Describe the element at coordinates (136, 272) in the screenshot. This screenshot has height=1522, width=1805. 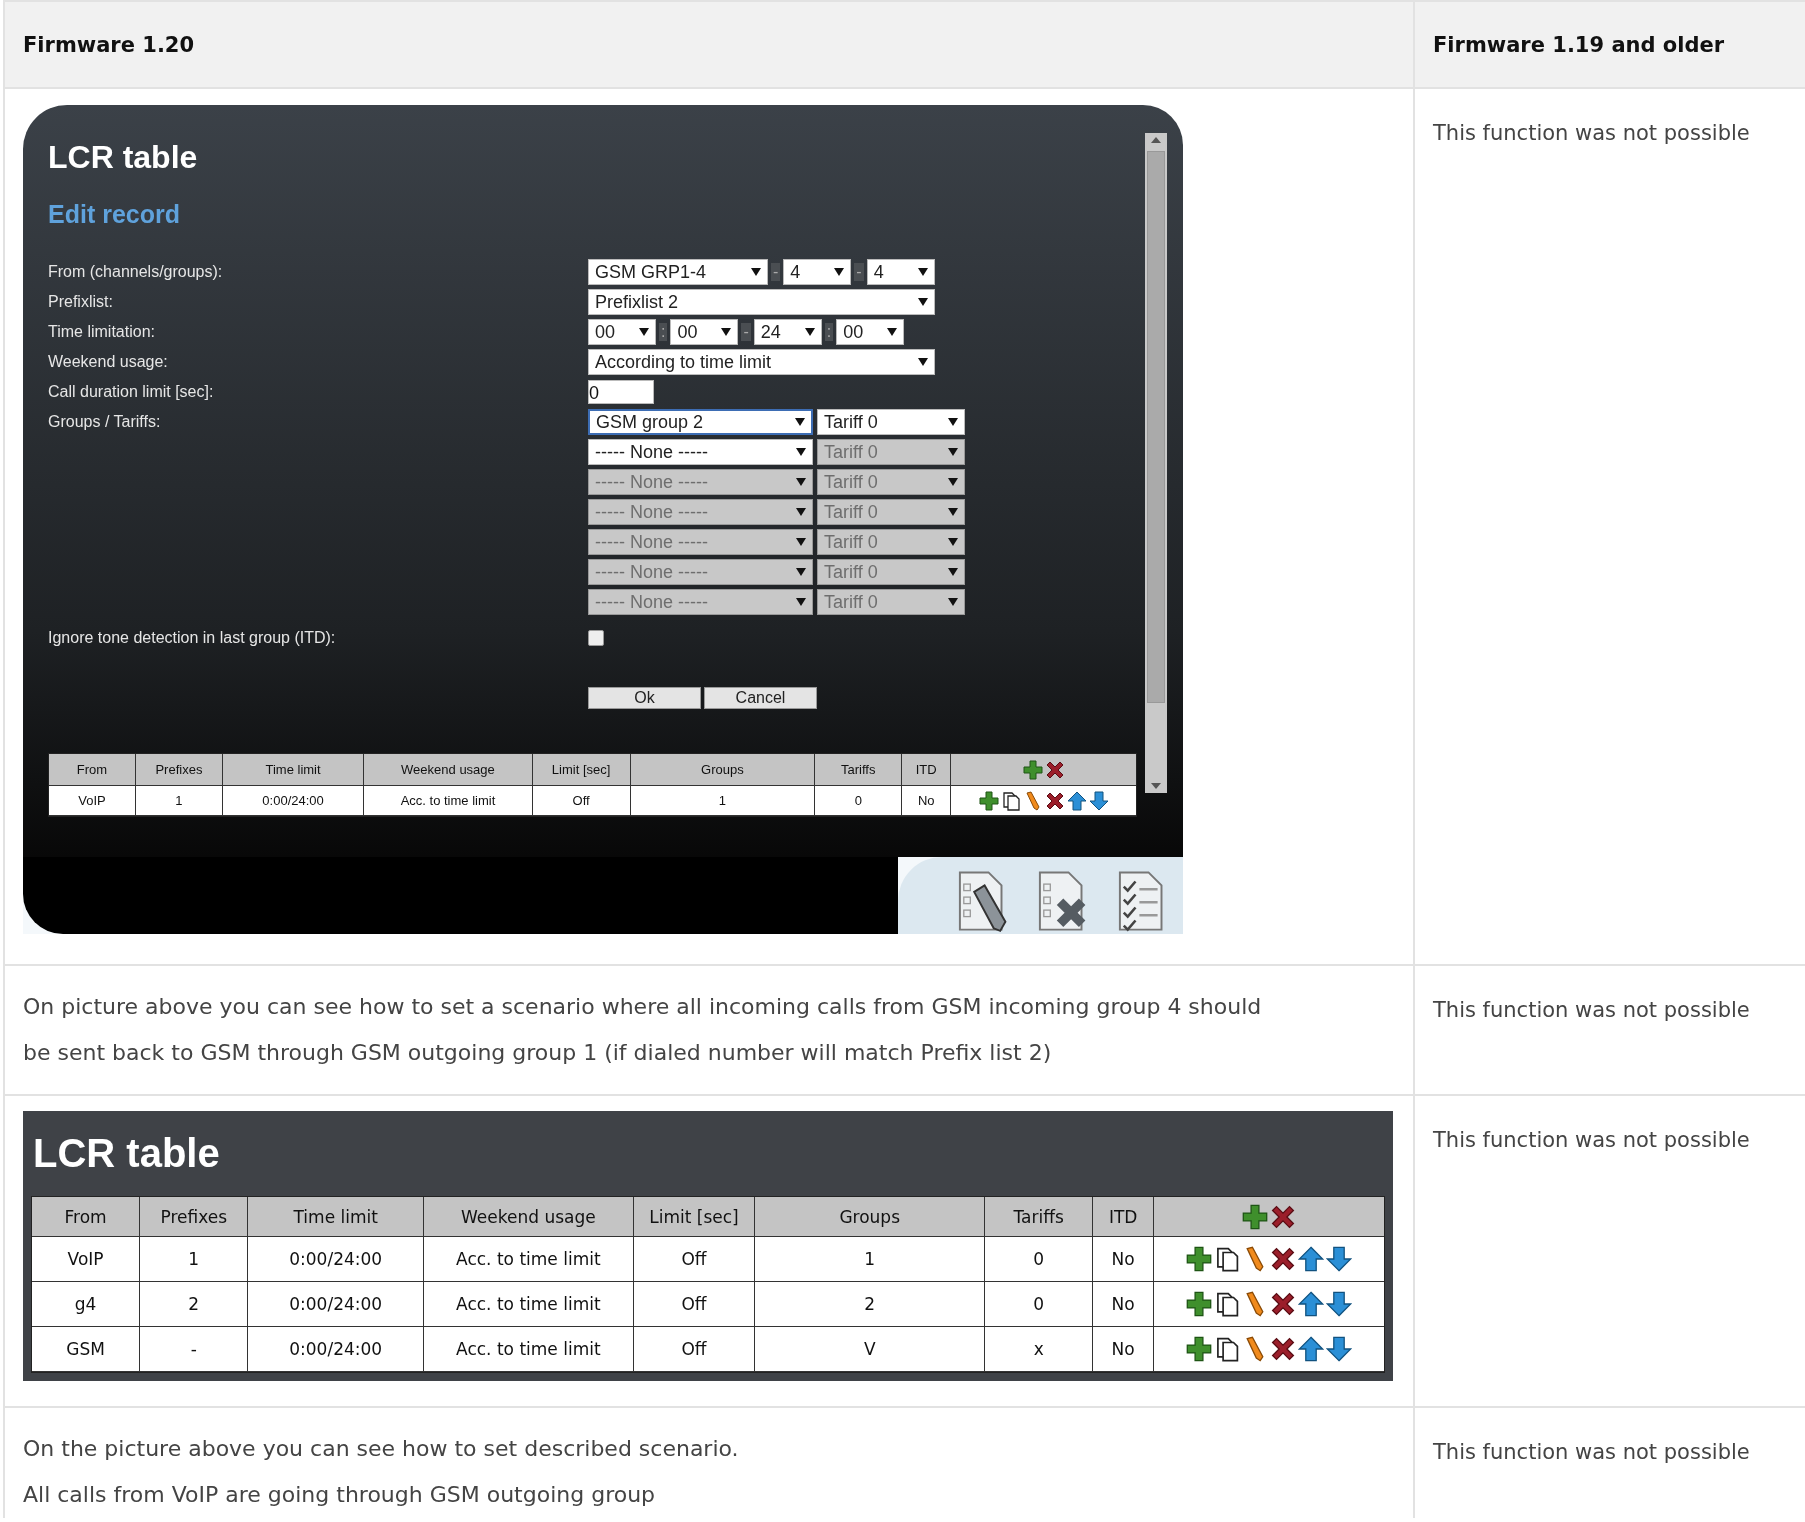
I see `field-label: From (channels/groups):` at that location.